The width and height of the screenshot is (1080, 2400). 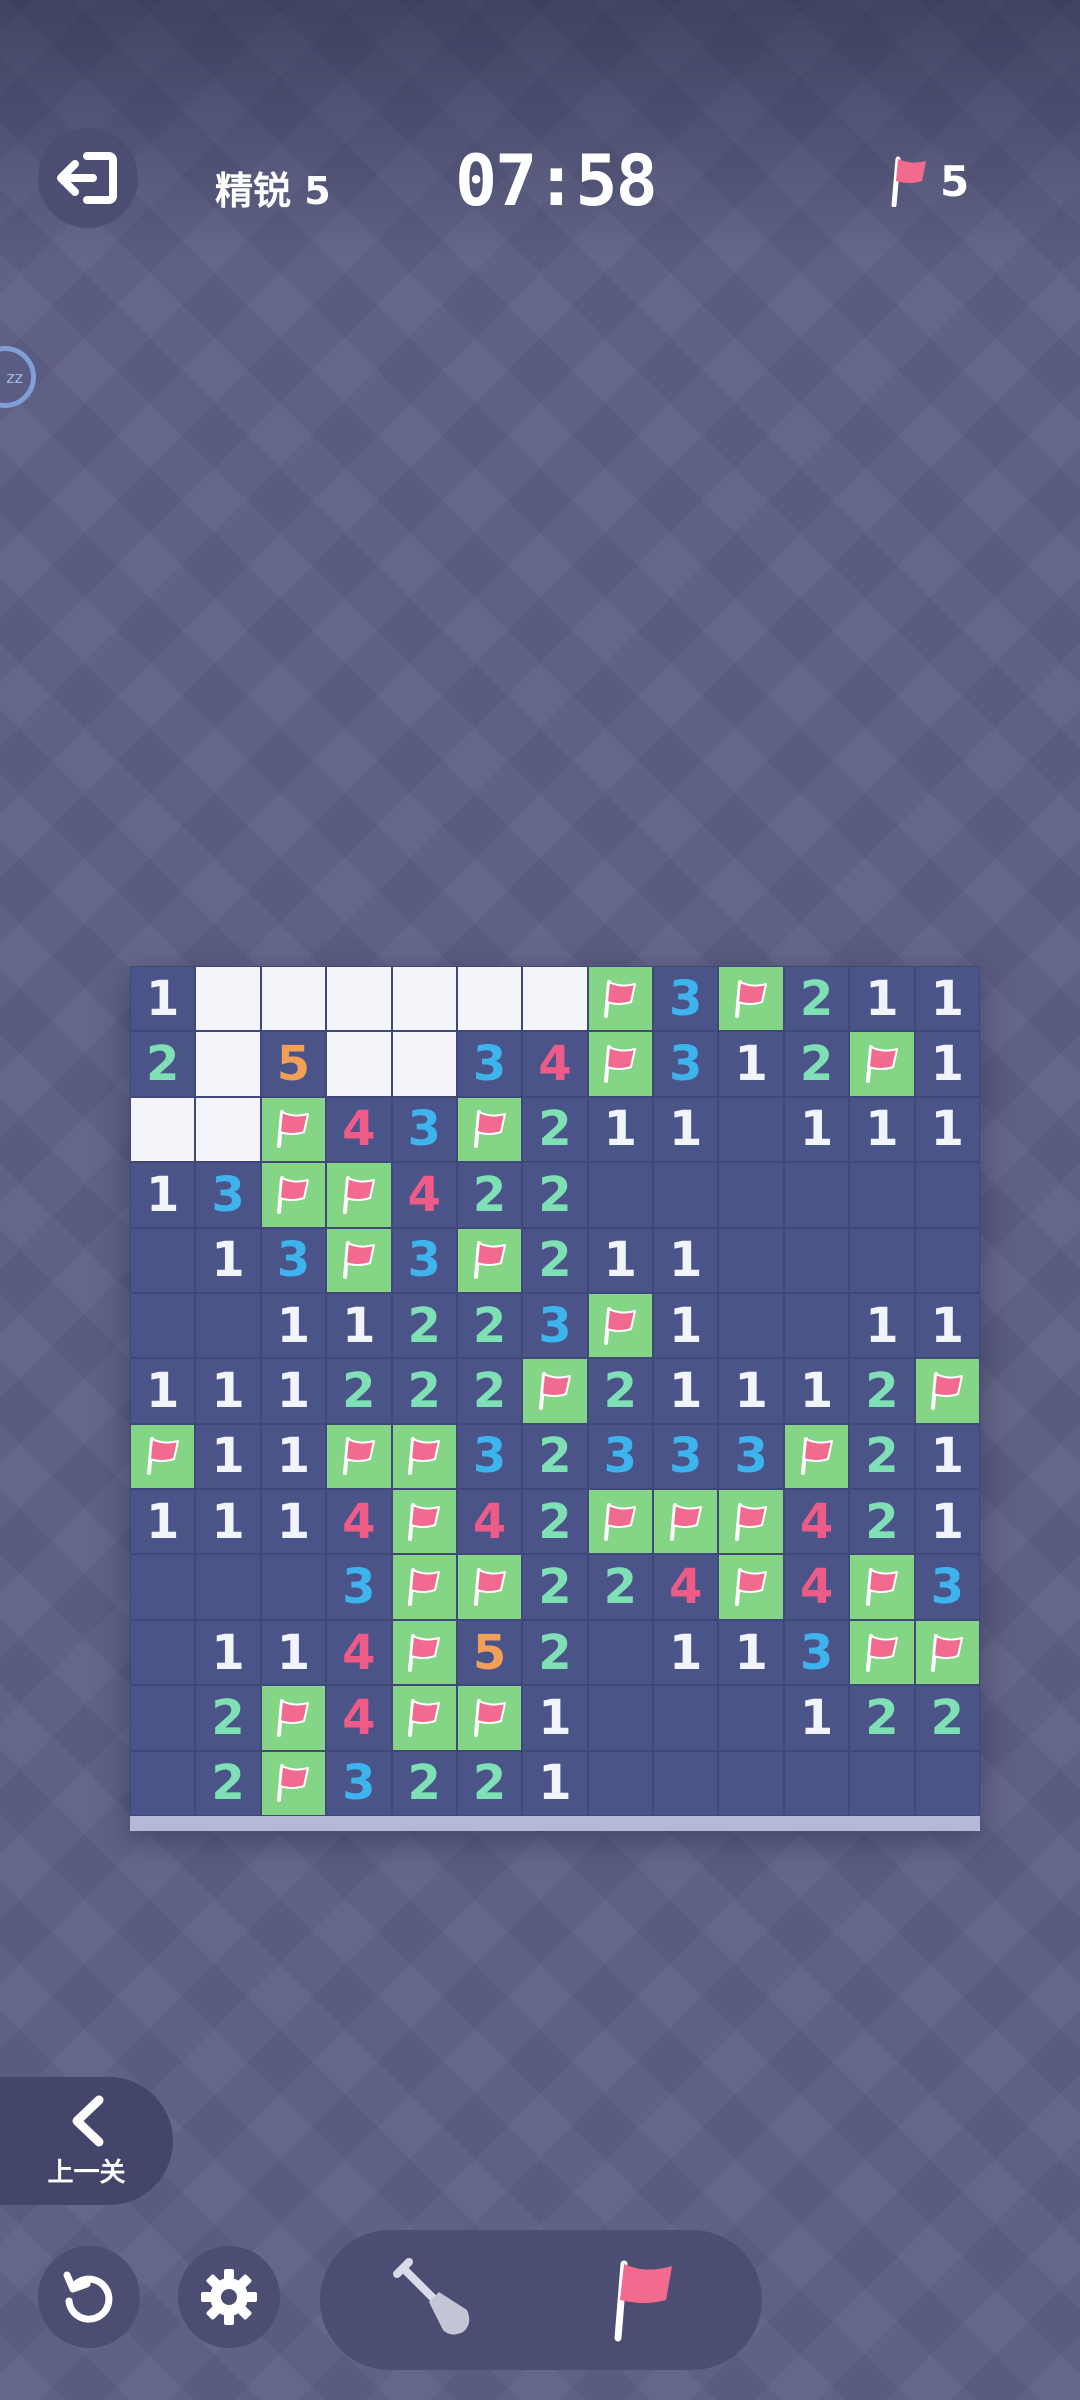 What do you see at coordinates (489, 1652) in the screenshot?
I see `number-cell: 5` at bounding box center [489, 1652].